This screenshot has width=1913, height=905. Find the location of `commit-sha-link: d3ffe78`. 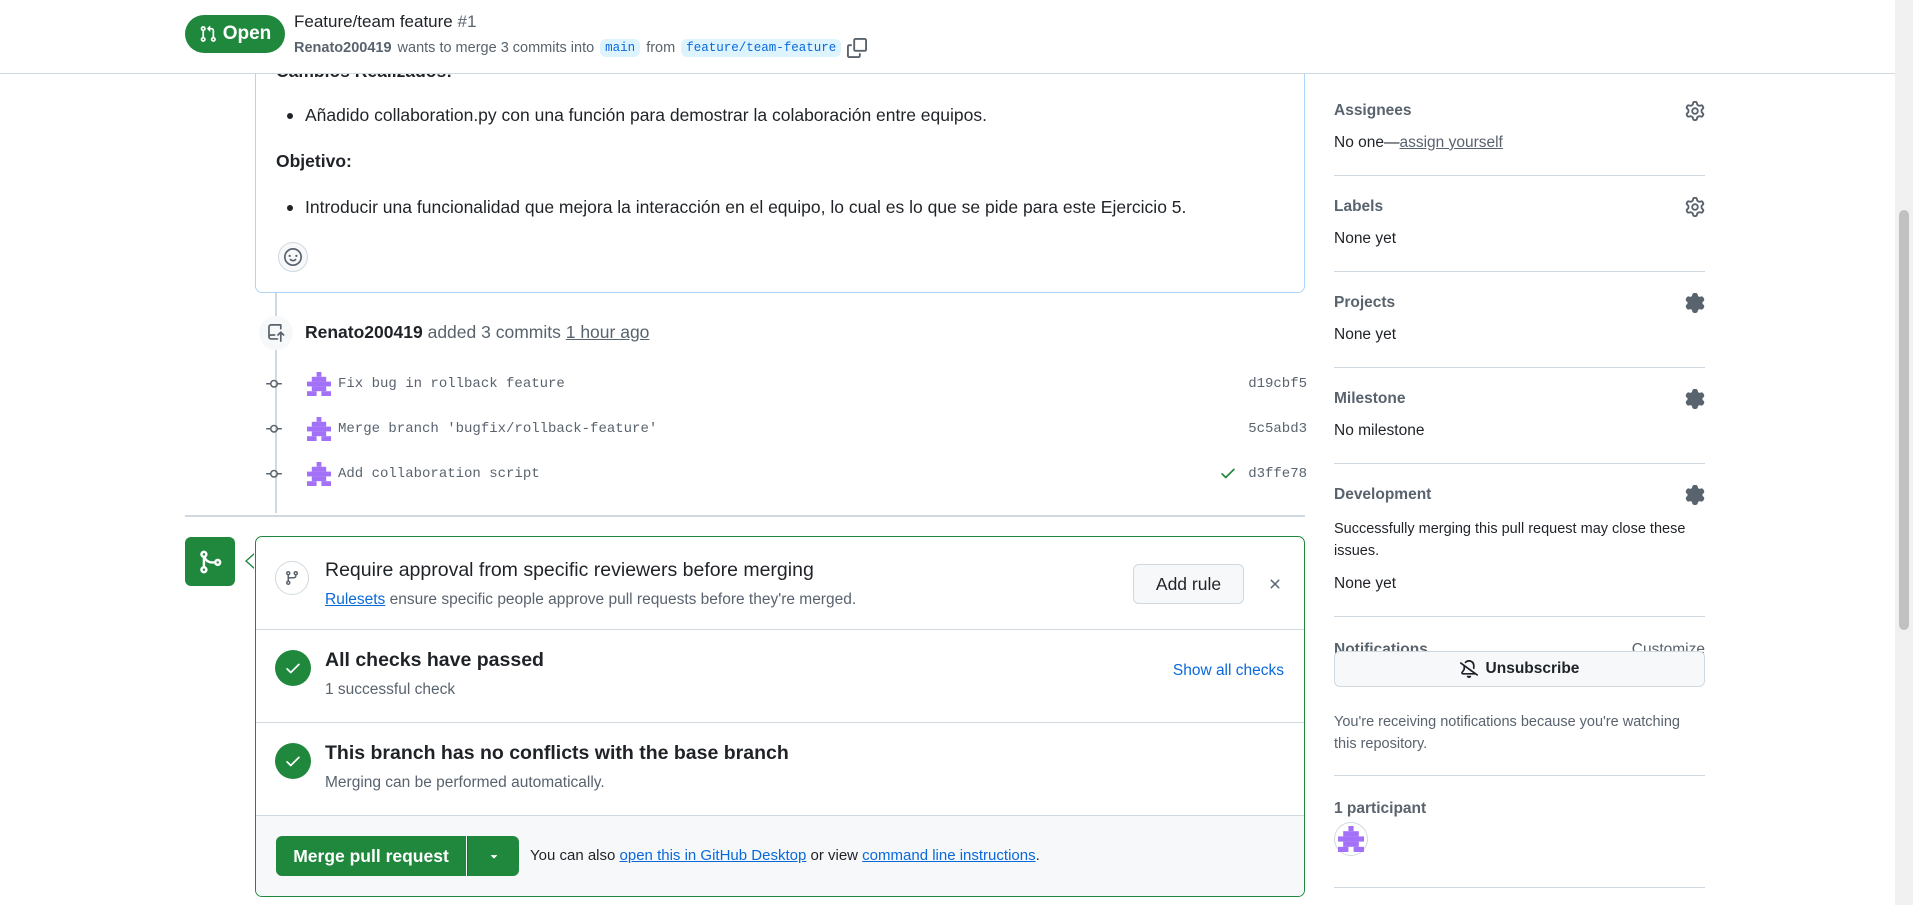

commit-sha-link: d3ffe78 is located at coordinates (1277, 474).